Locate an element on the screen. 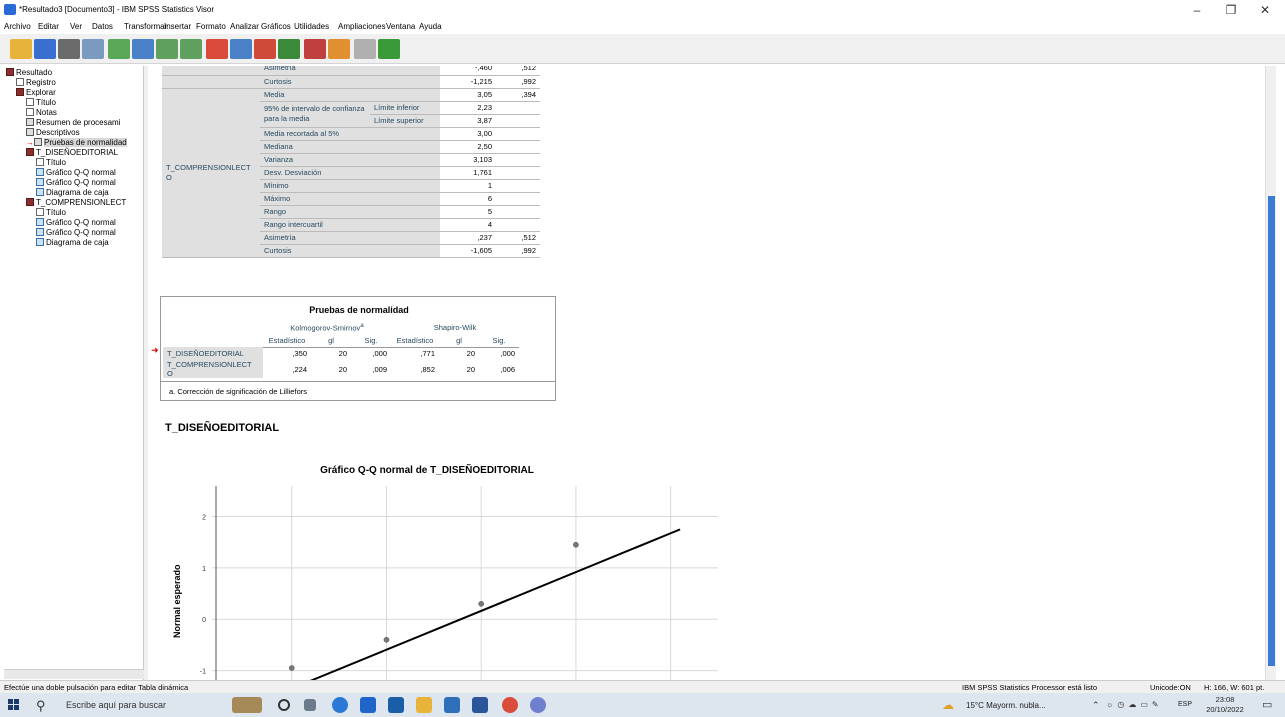  spss-taskbar-icon is located at coordinates (538, 705).